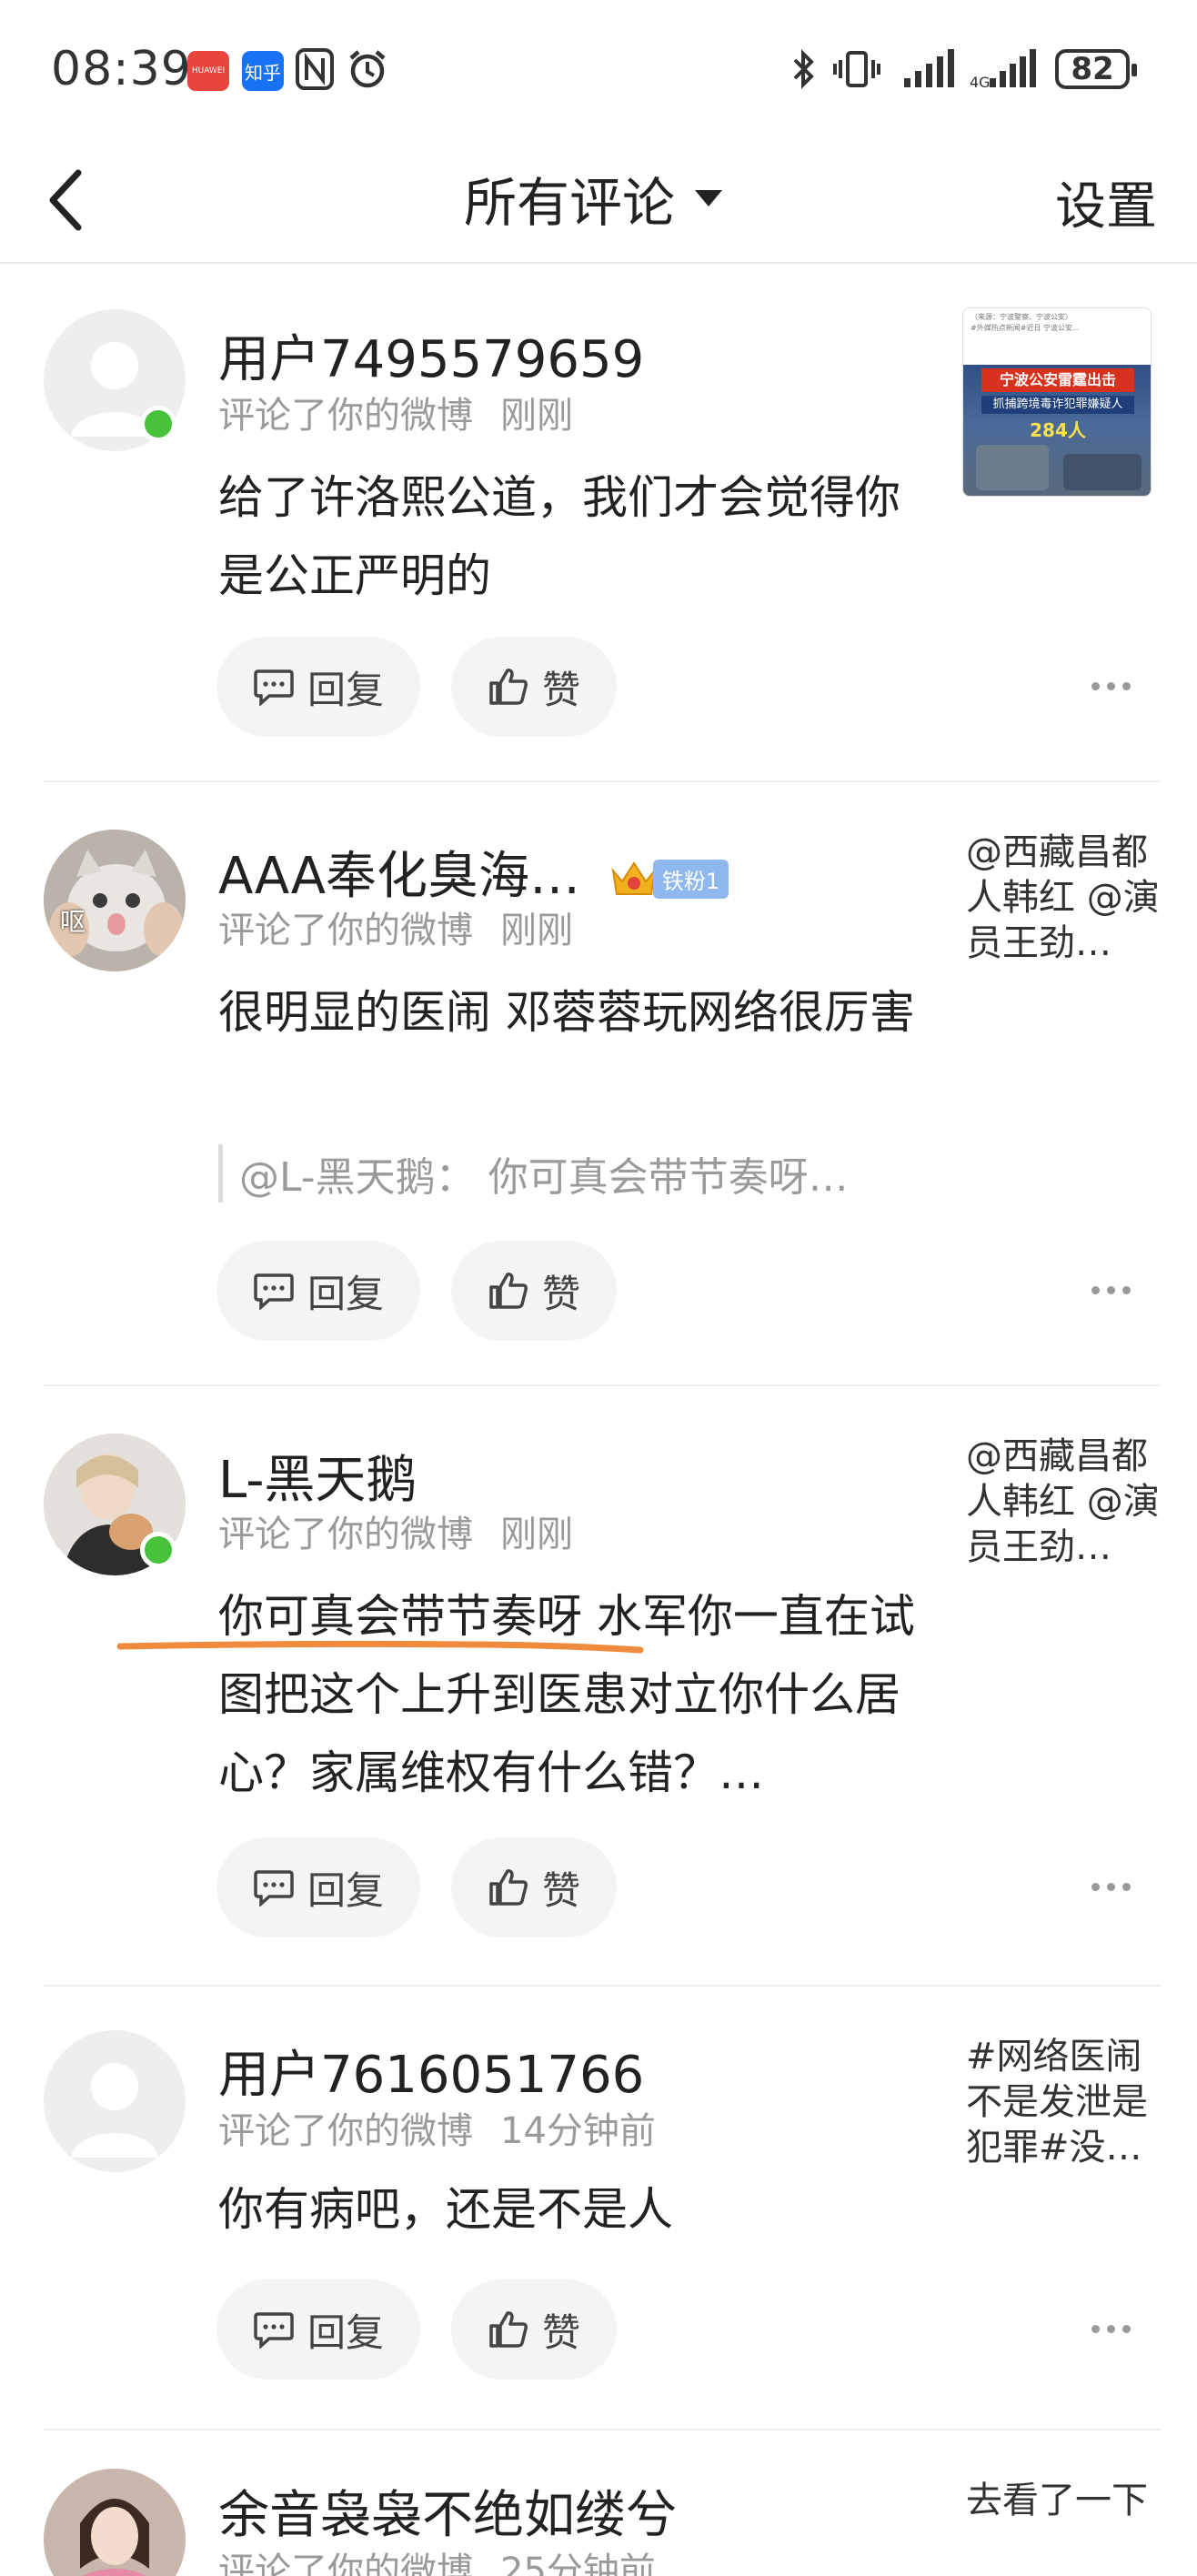  I want to click on signal-icon-2: 4G, so click(1003, 70).